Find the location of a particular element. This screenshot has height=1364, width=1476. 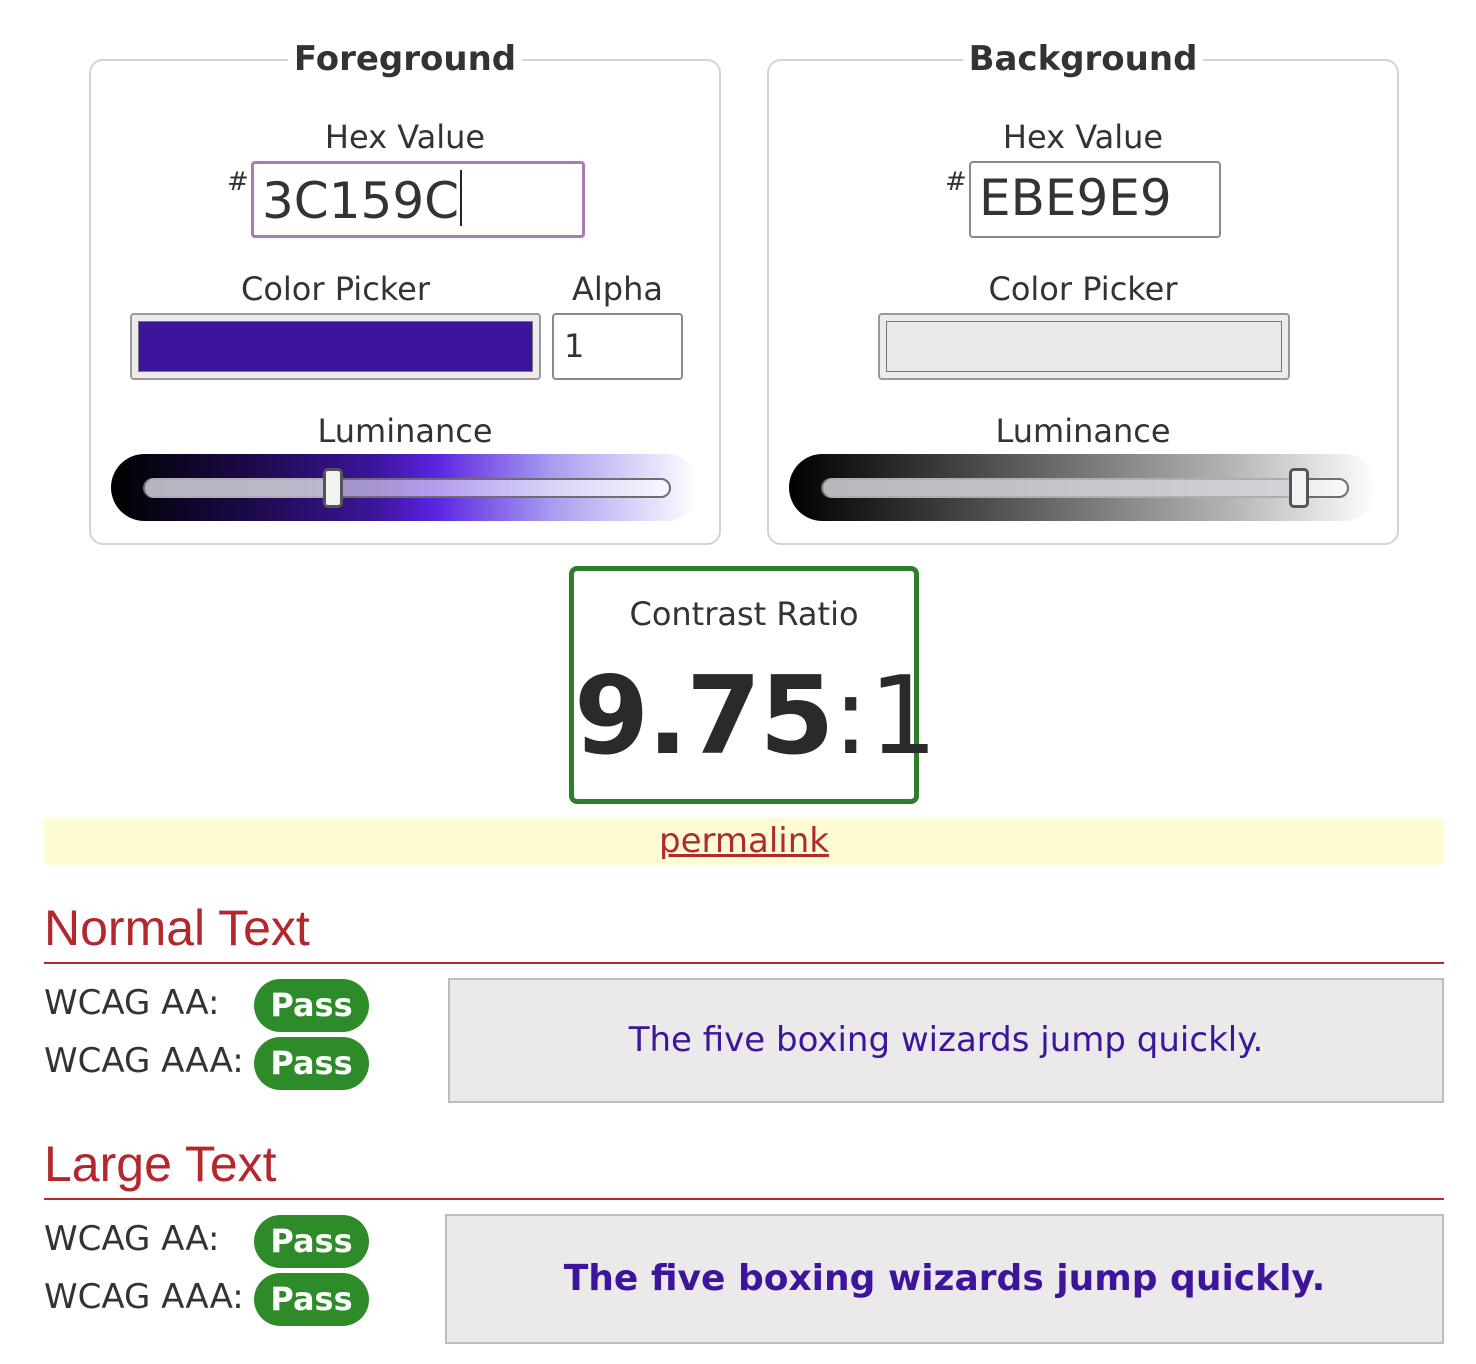

fg-color-picker-label: Color Picker is located at coordinates (335, 289).